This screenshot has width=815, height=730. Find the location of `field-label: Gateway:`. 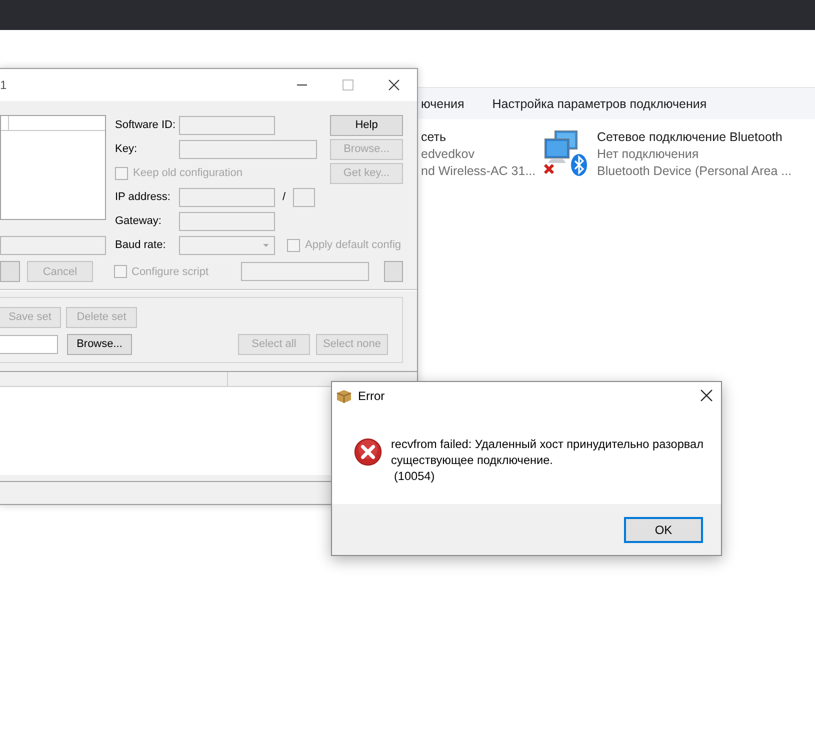

field-label: Gateway: is located at coordinates (138, 221).